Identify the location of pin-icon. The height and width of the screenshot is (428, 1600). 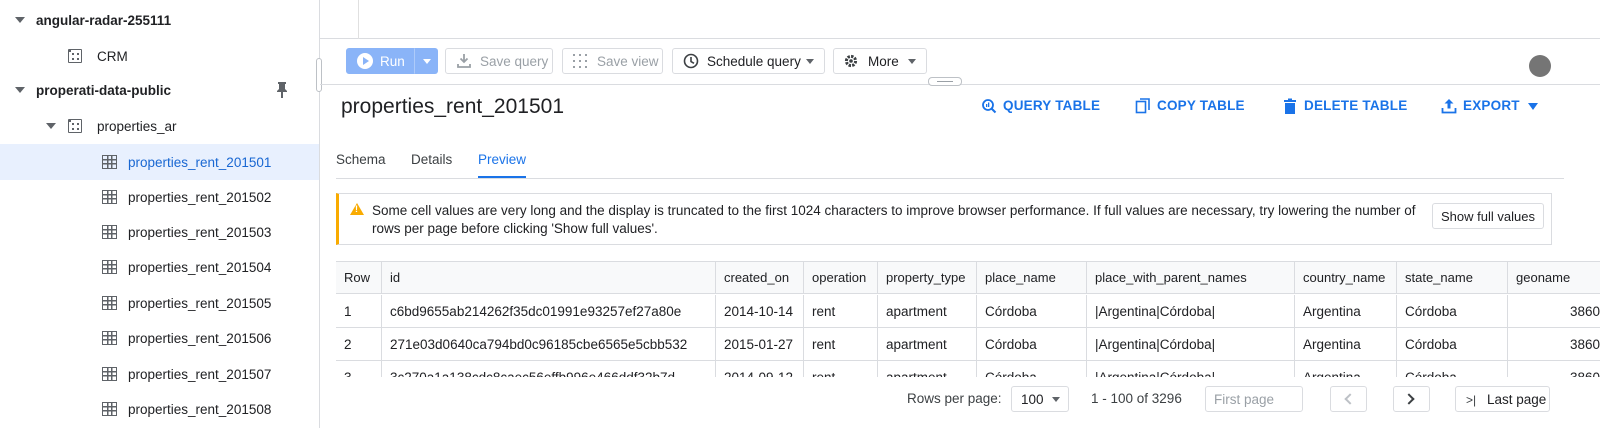
(282, 90).